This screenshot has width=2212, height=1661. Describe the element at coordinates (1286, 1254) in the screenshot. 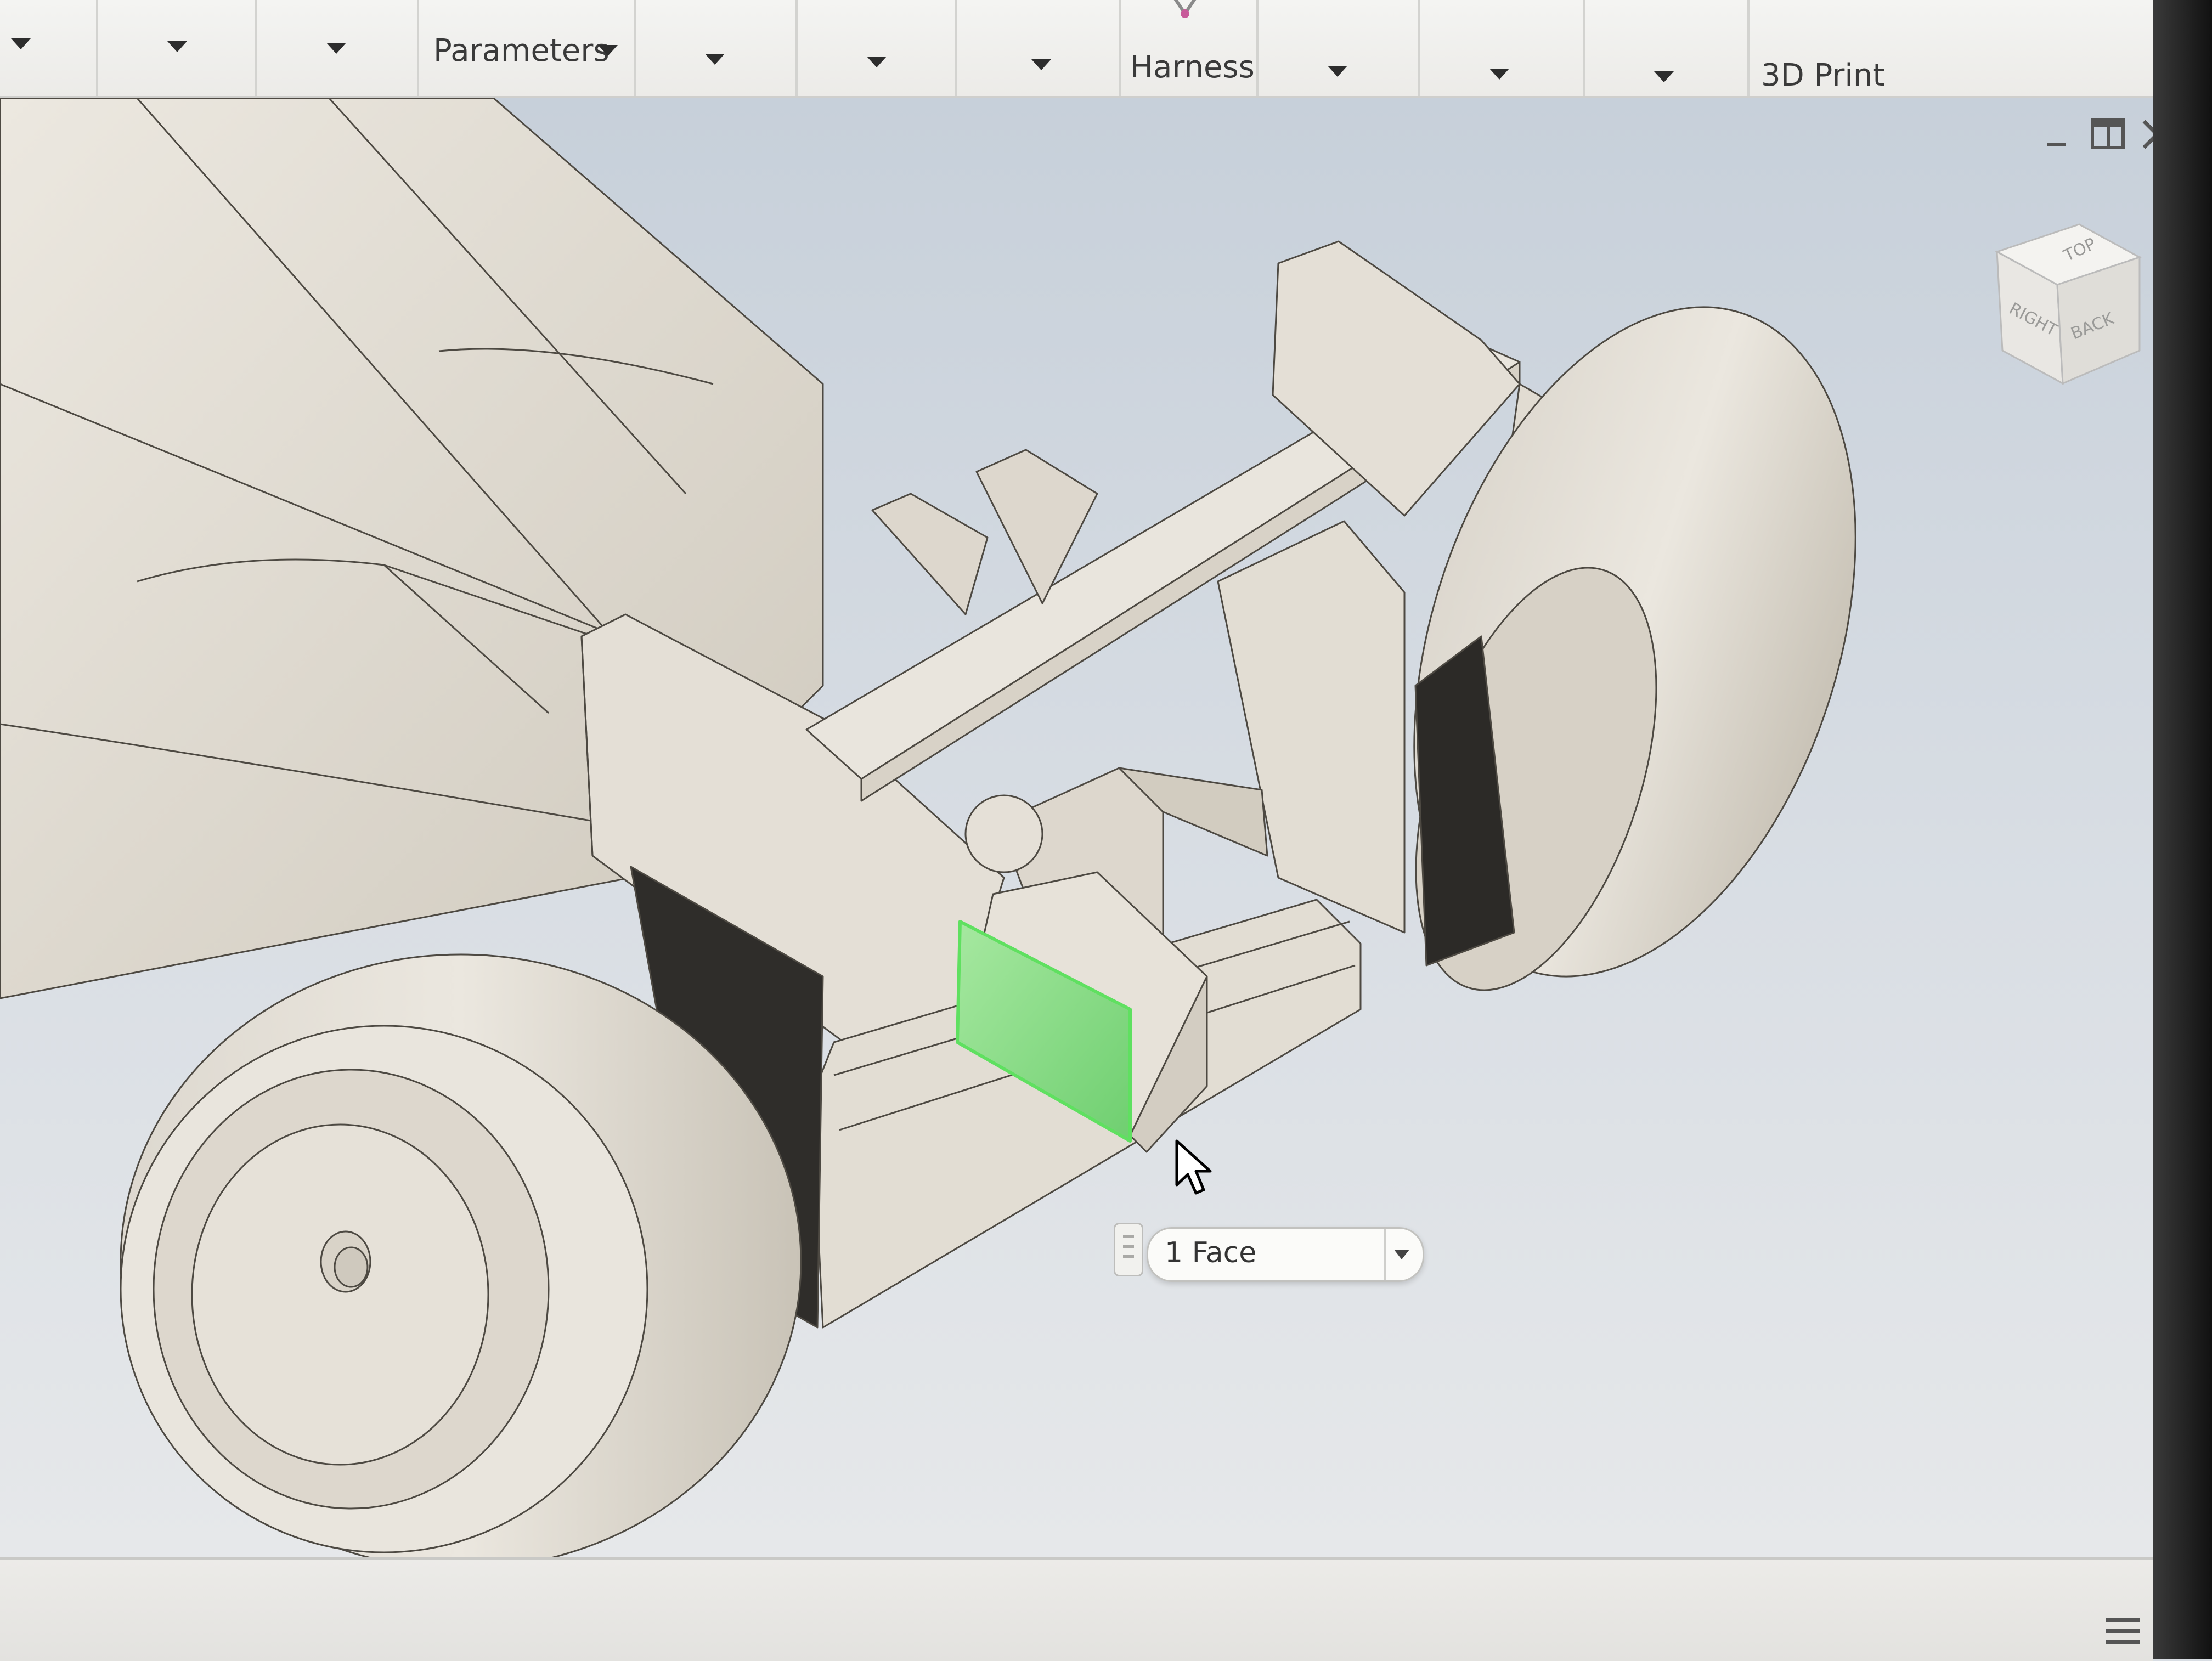

I see `selection-filter-dropdown: 1 Face` at that location.